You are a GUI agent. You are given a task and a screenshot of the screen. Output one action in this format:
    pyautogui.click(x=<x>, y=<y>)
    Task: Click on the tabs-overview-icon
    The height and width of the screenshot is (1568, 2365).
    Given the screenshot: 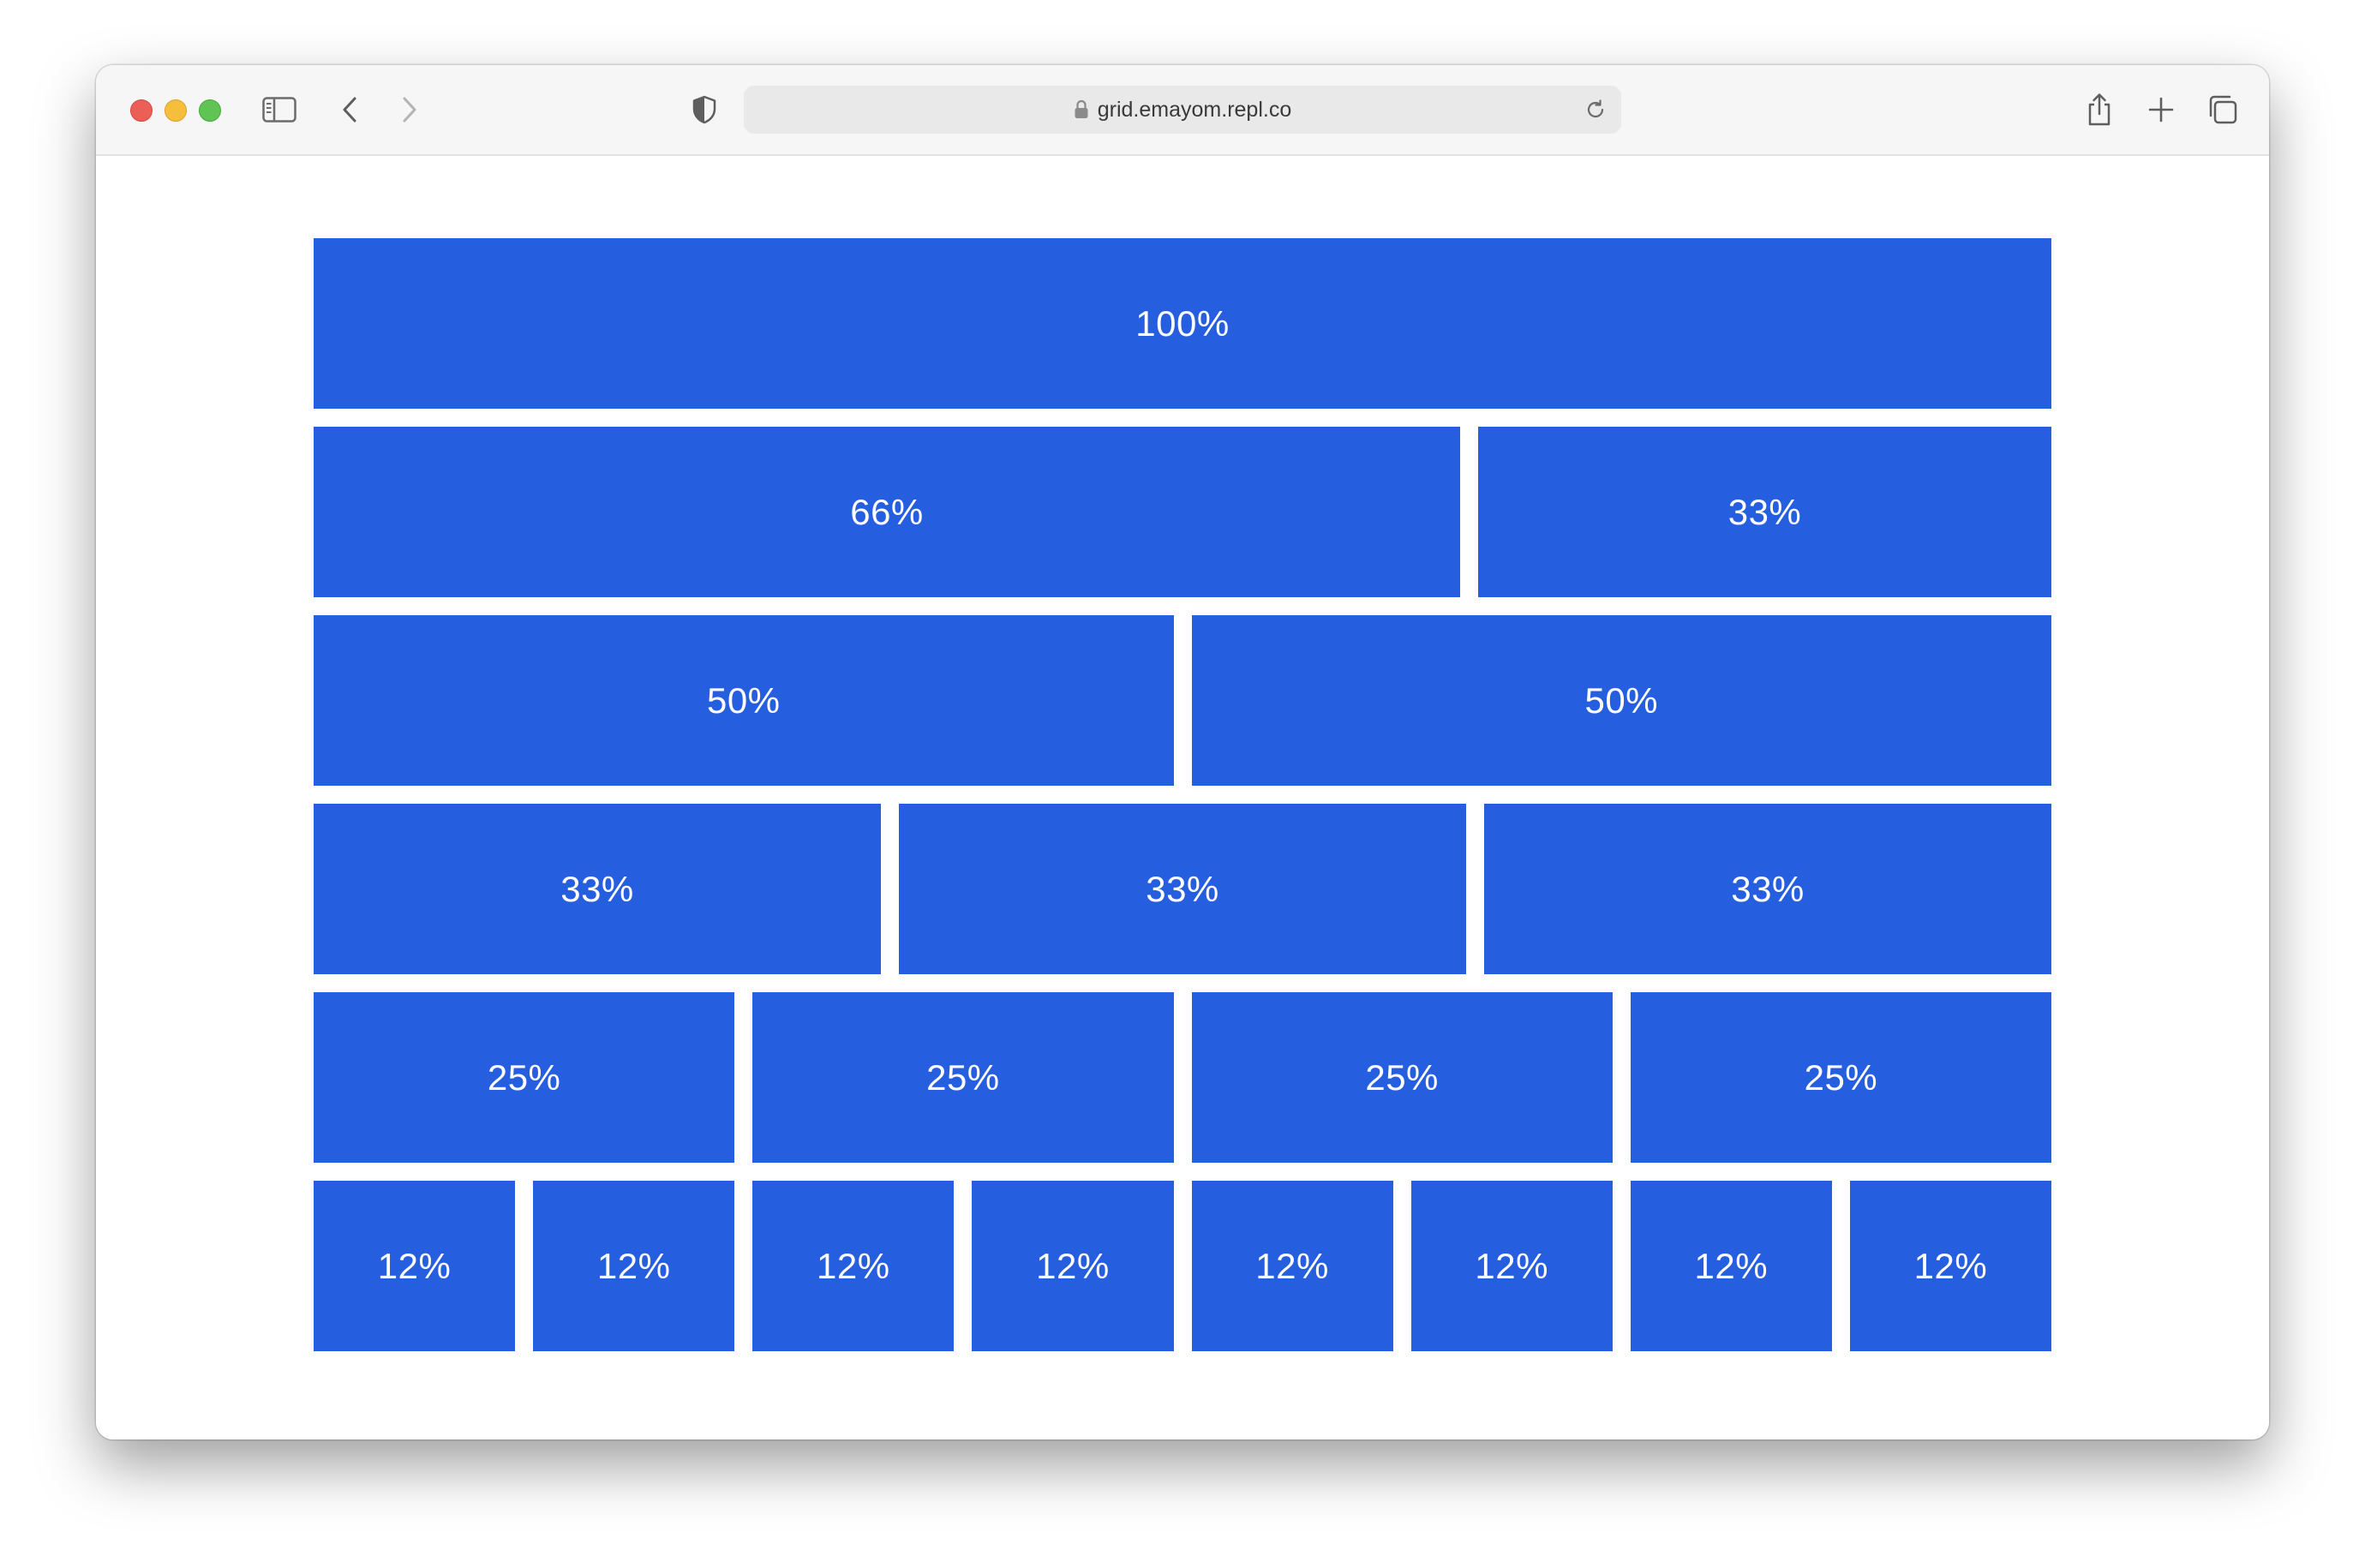 What is the action you would take?
    pyautogui.click(x=2223, y=110)
    